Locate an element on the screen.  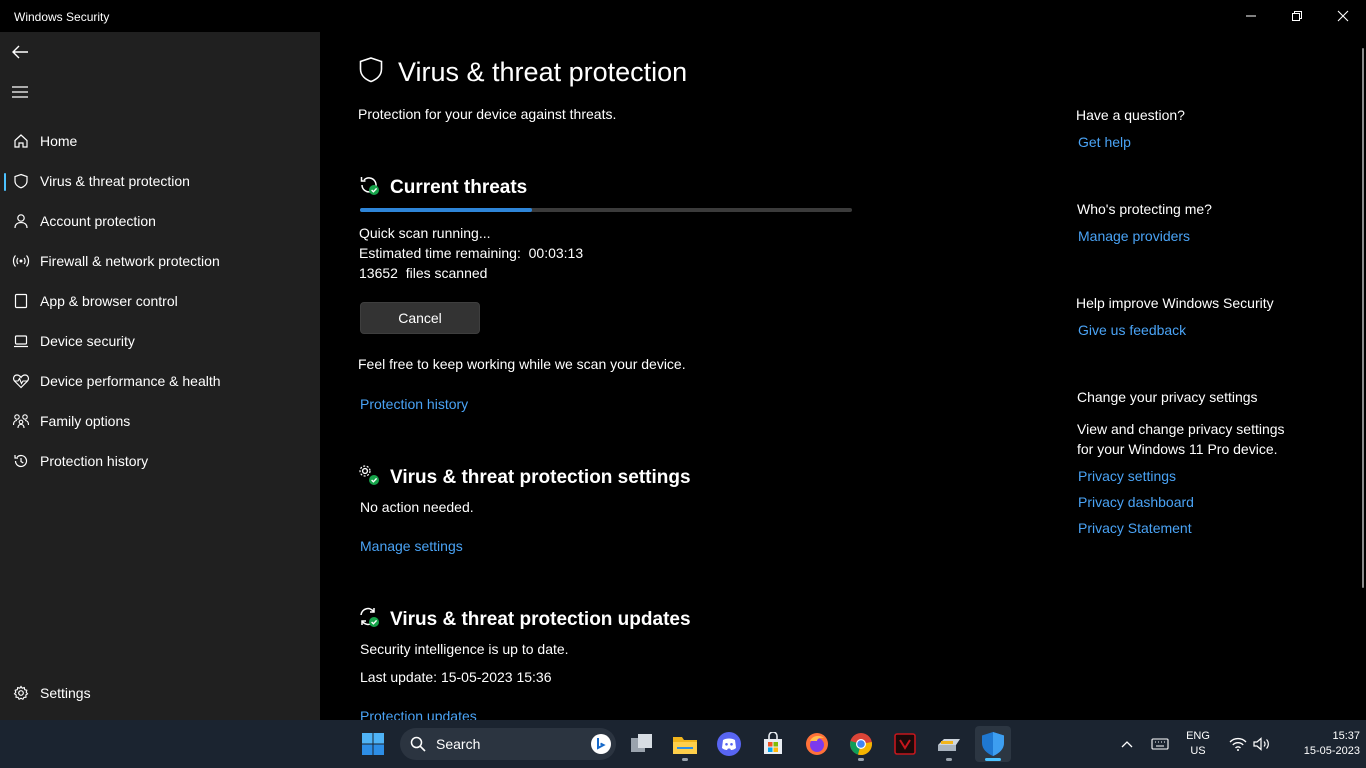
sidebar-item-device-security: Device security is located at coordinates (160, 341).